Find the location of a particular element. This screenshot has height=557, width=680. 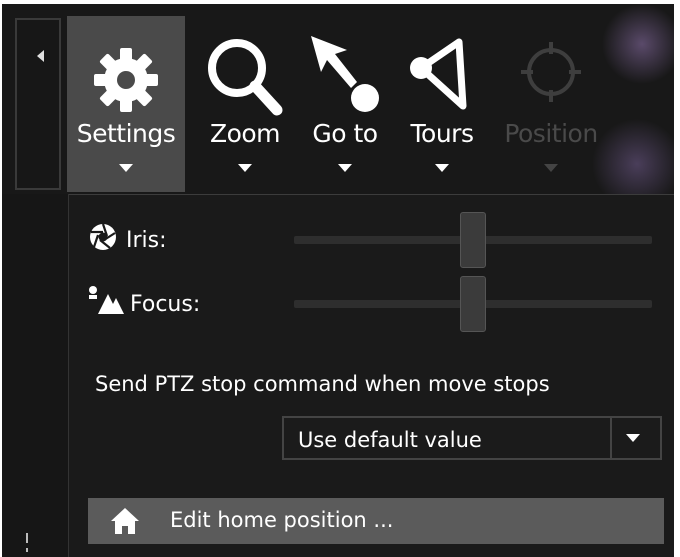

home-icon is located at coordinates (125, 521).